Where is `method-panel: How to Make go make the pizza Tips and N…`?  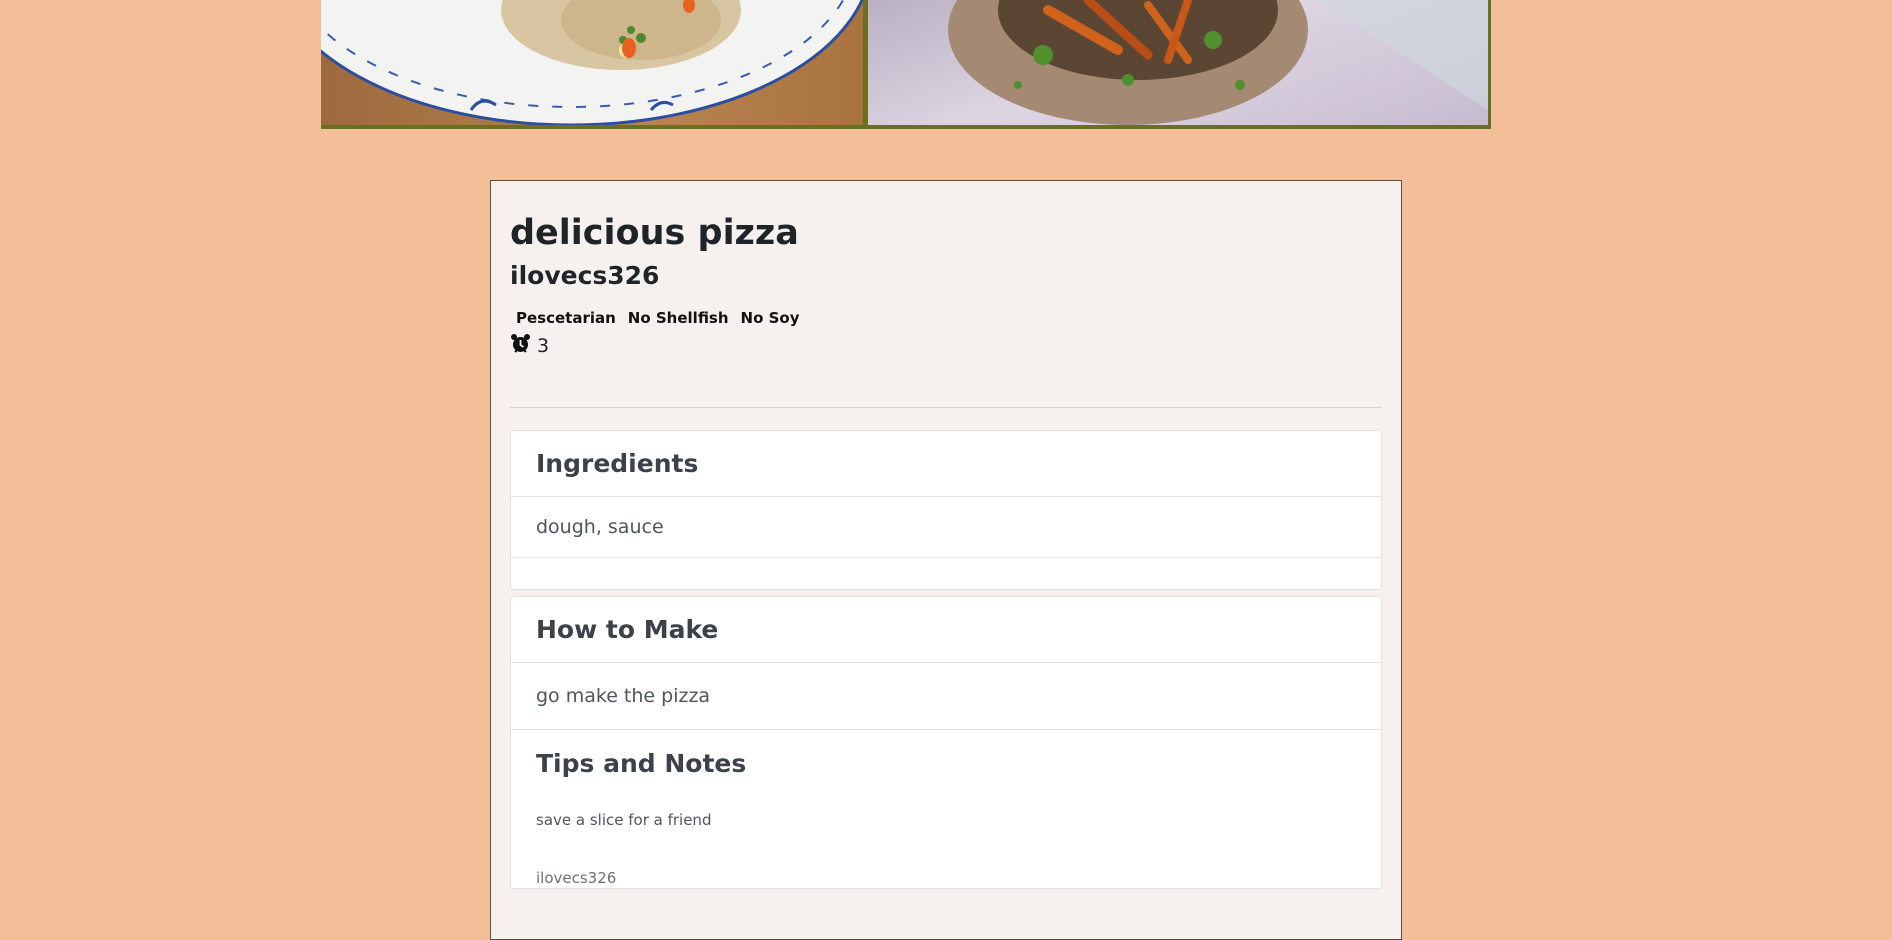
method-panel: How to Make go make the pizza Tips and N… is located at coordinates (946, 742).